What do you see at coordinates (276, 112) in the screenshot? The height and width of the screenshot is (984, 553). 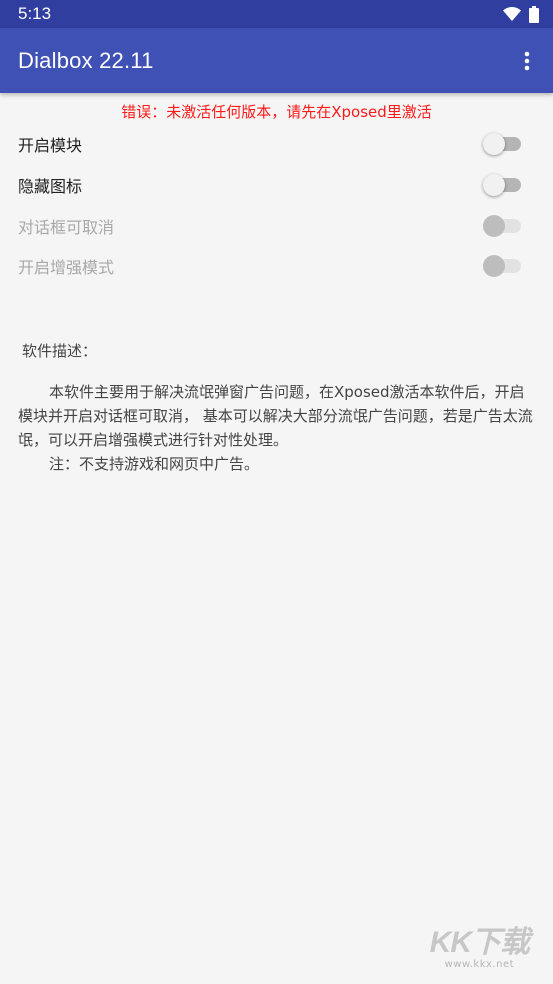 I see `activation-error-message: 错误：未激活任何版本，请先在Xposed里激活` at bounding box center [276, 112].